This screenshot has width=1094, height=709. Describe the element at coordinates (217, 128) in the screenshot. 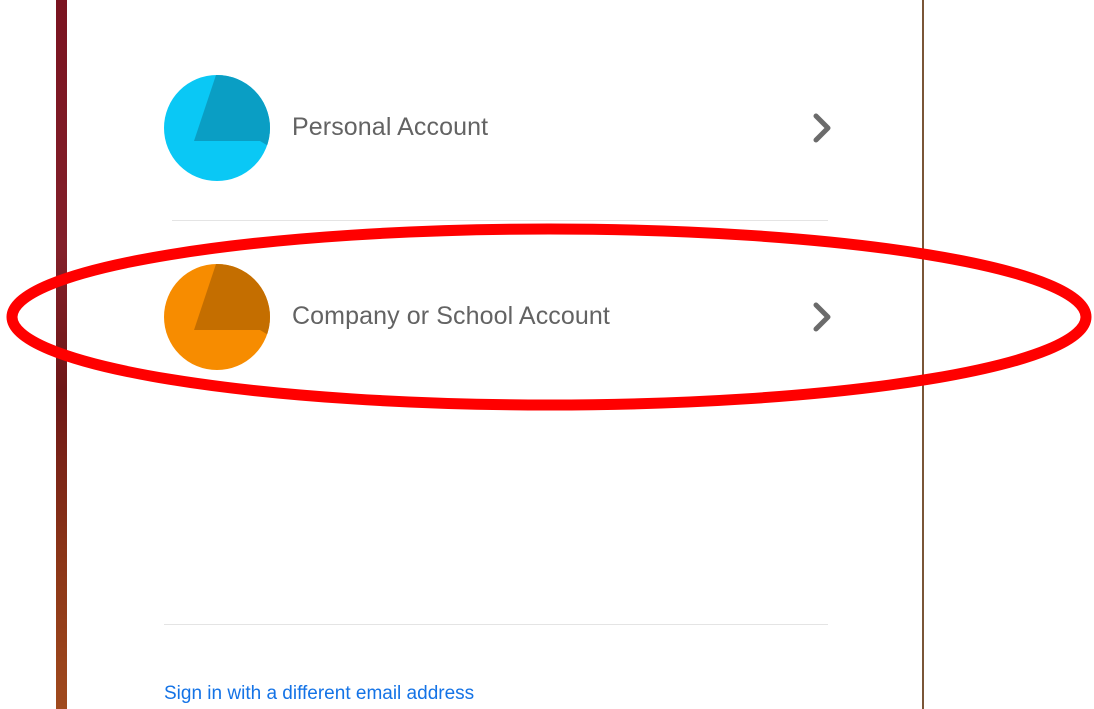

I see `personal-account-icon` at that location.